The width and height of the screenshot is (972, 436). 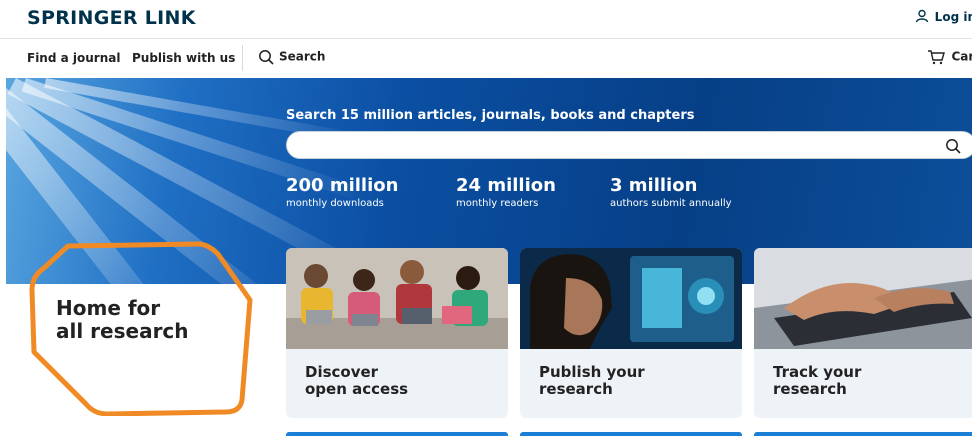 I want to click on stat-readers: 24 million monthly readers, so click(x=506, y=192).